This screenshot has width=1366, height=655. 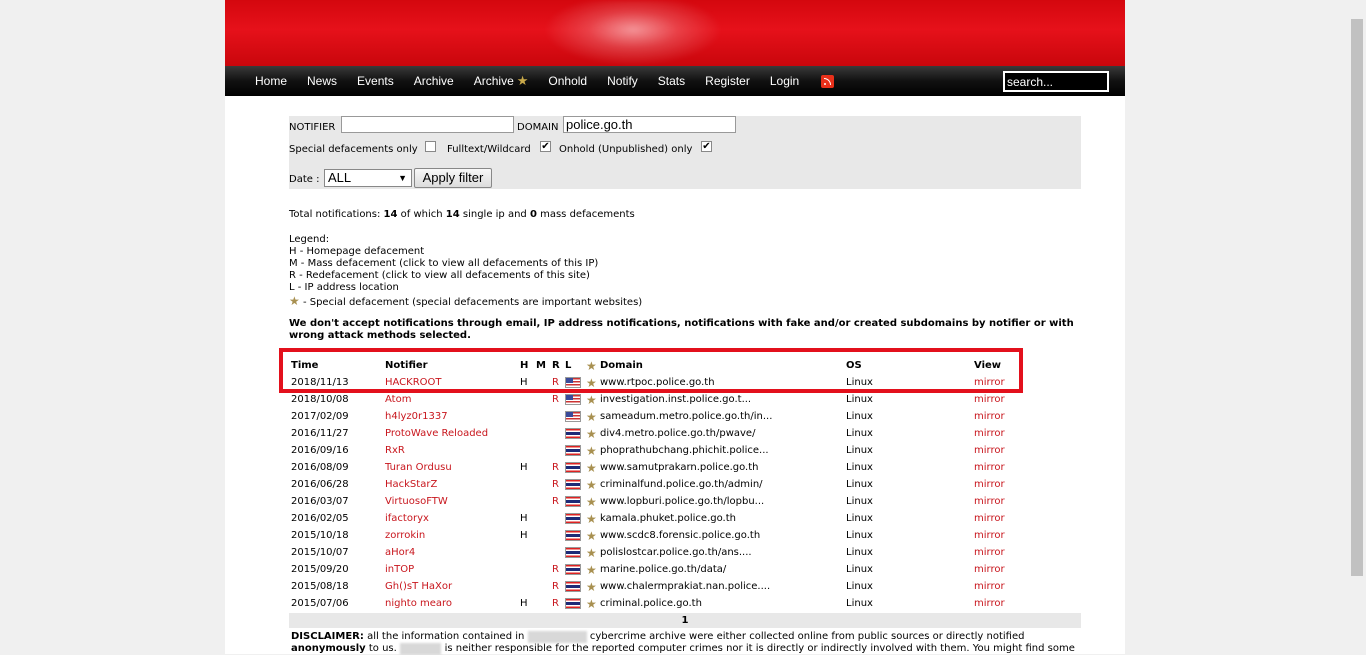 What do you see at coordinates (622, 81) in the screenshot?
I see `nav-notify: Notify` at bounding box center [622, 81].